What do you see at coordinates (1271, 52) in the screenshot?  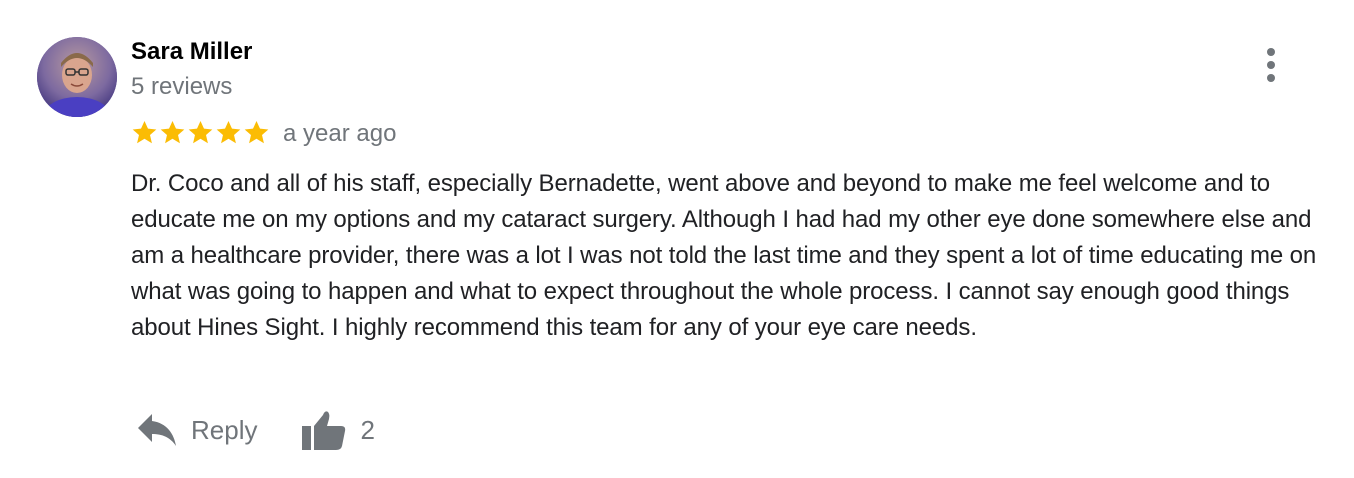 I see `more-vert-icon` at bounding box center [1271, 52].